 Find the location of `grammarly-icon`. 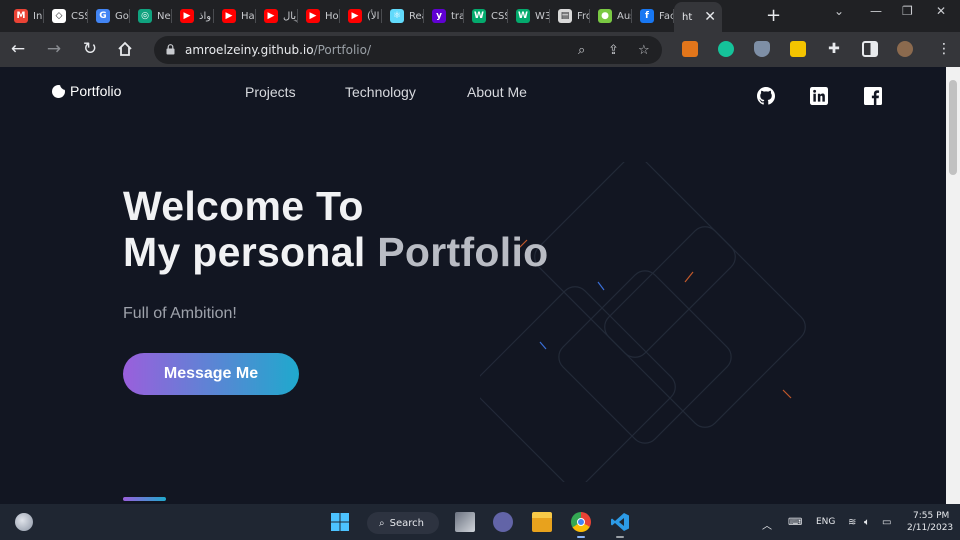

grammarly-icon is located at coordinates (726, 49).